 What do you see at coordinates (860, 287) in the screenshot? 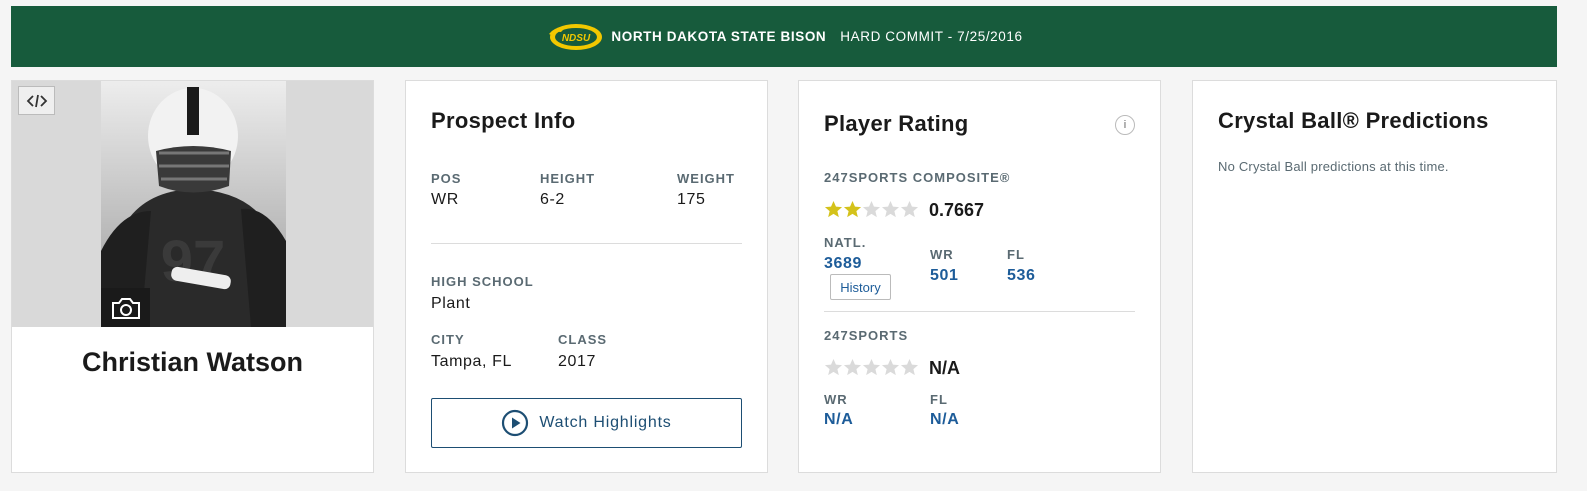
I see `history-button: History` at bounding box center [860, 287].